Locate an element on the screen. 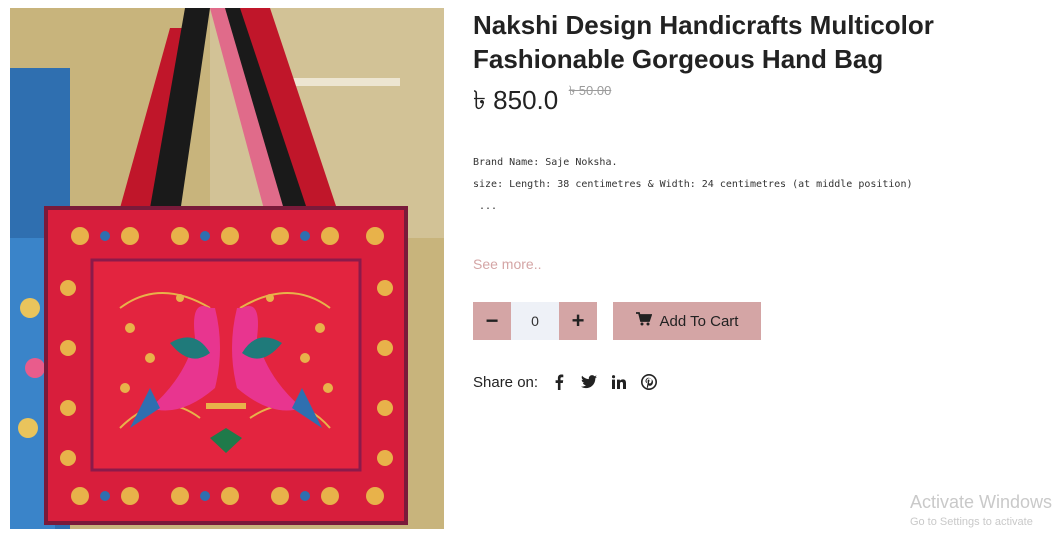  product-price: ৳ 850.0 is located at coordinates (516, 100).